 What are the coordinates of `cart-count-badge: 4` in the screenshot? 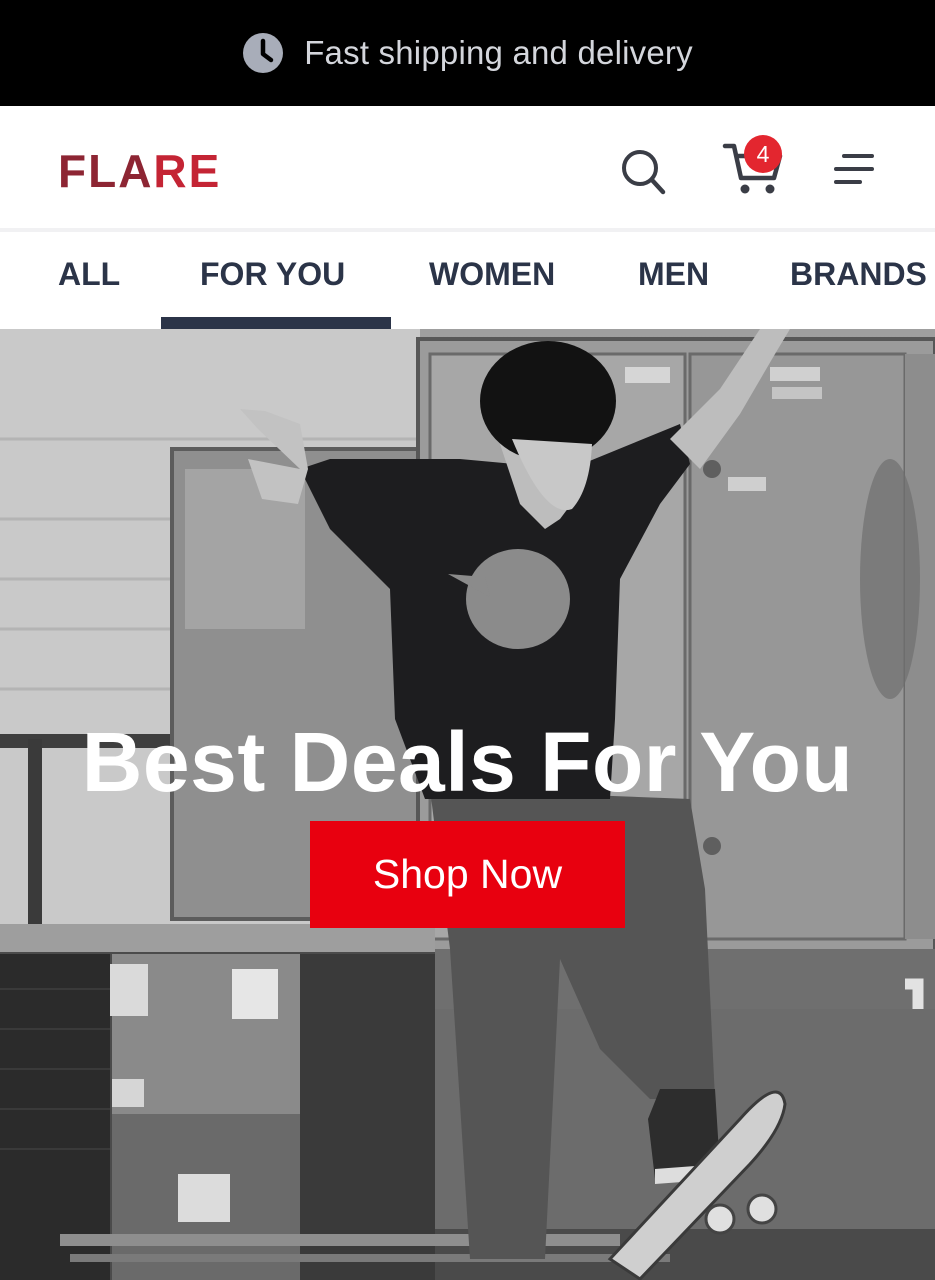 It's located at (763, 154).